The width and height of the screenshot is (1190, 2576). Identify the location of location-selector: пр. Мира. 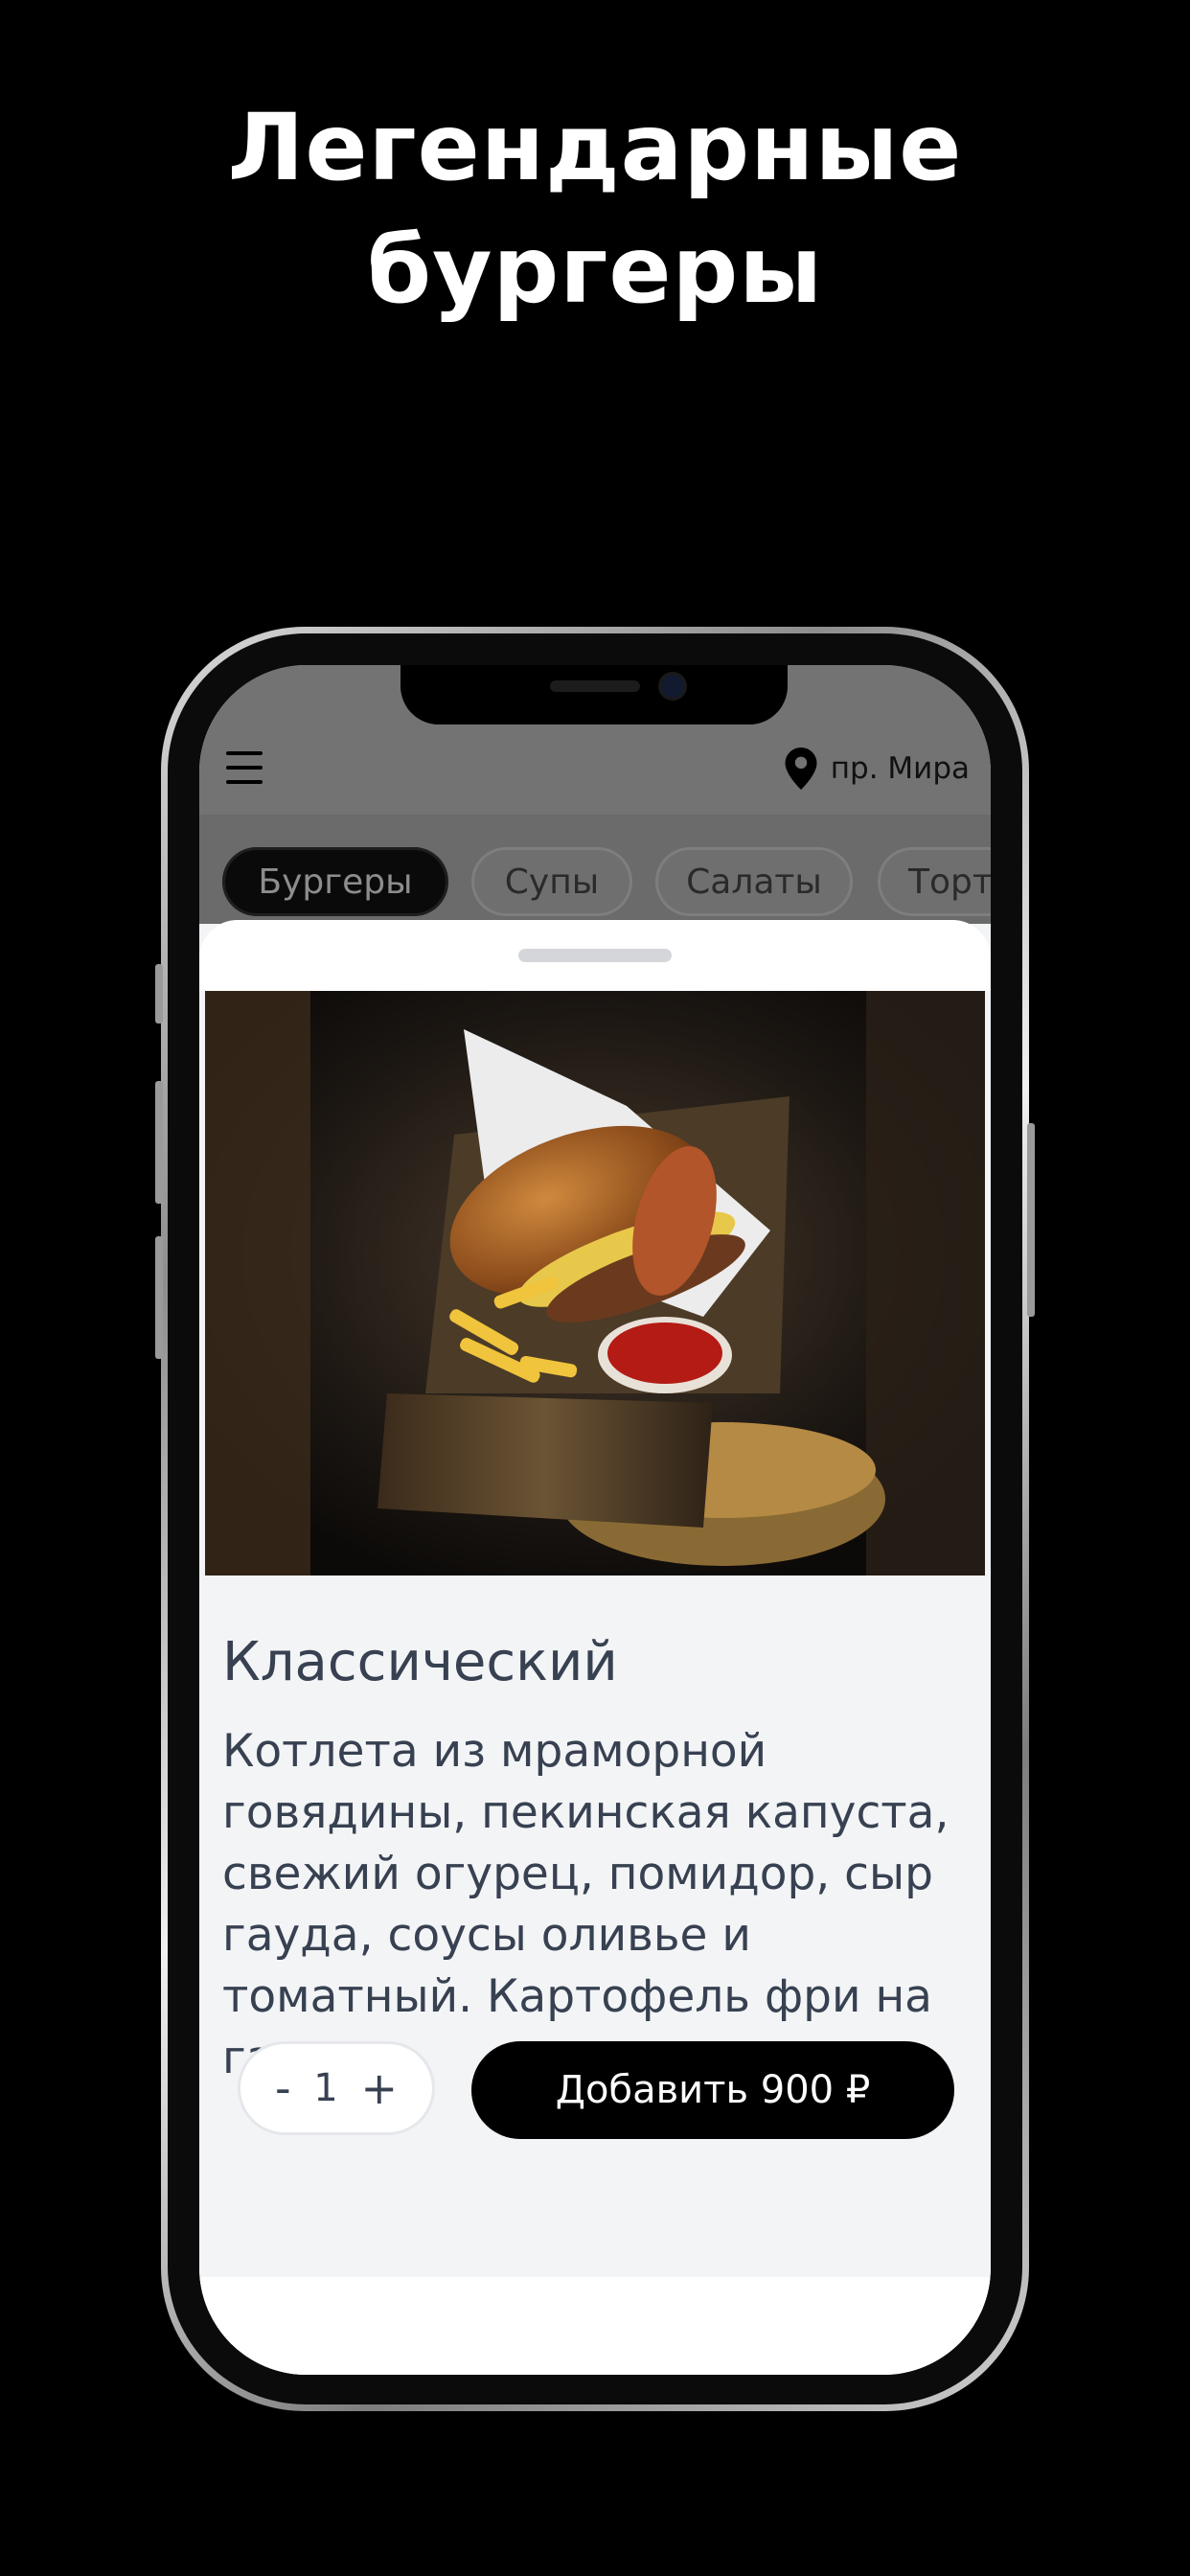
(878, 769).